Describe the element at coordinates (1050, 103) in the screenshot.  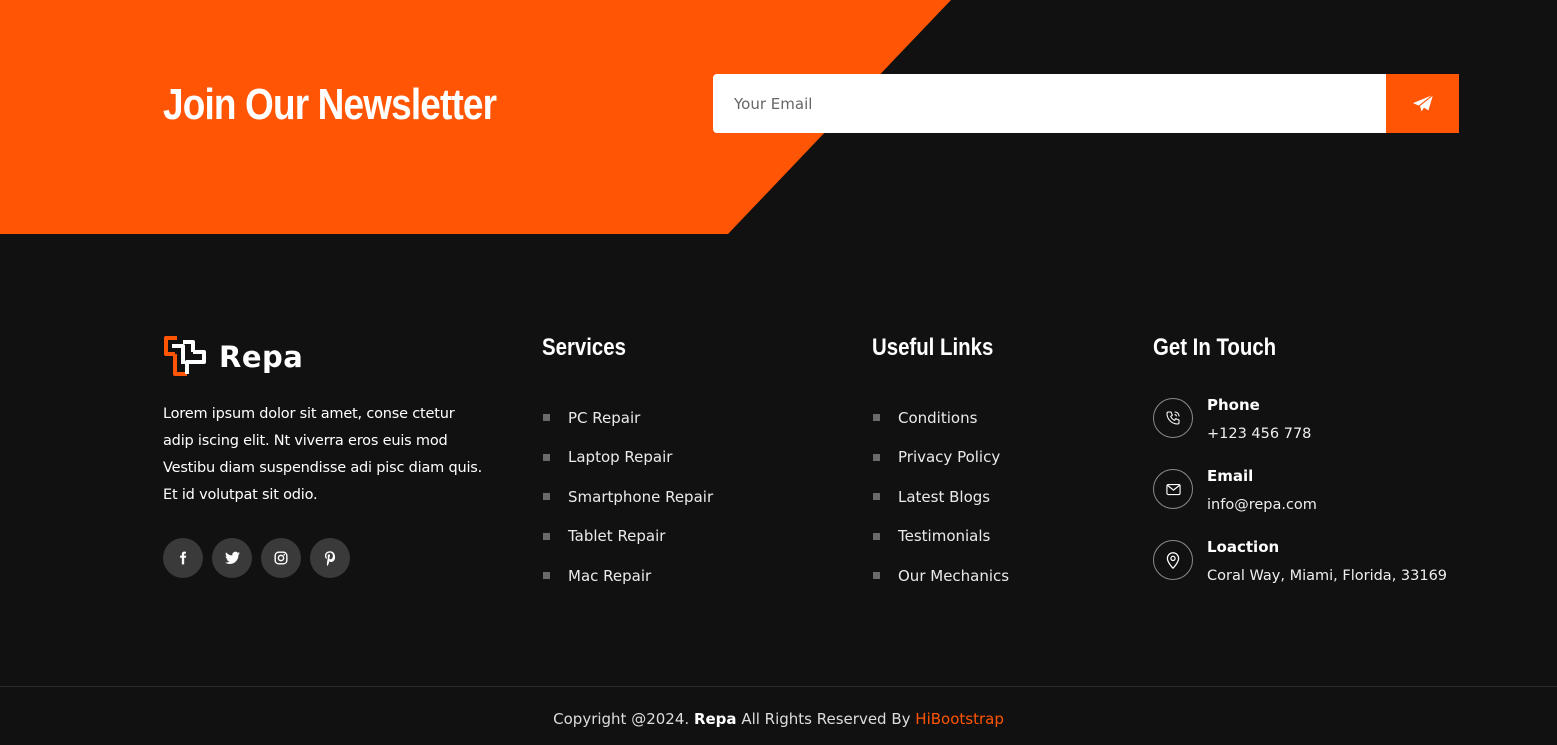
I see `newsletter-email-input` at that location.